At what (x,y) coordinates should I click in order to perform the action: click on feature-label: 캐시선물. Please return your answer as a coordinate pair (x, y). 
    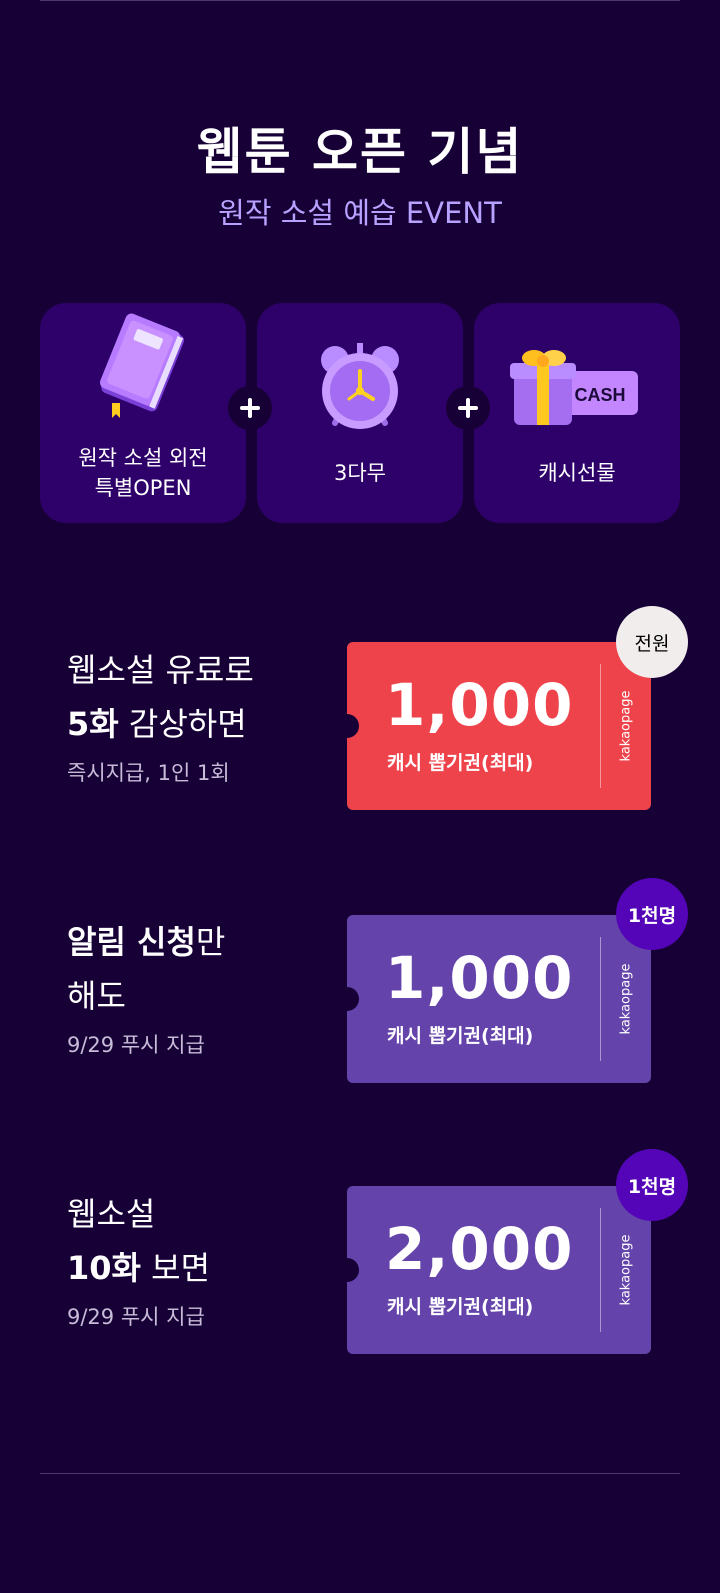
    Looking at the image, I should click on (577, 473).